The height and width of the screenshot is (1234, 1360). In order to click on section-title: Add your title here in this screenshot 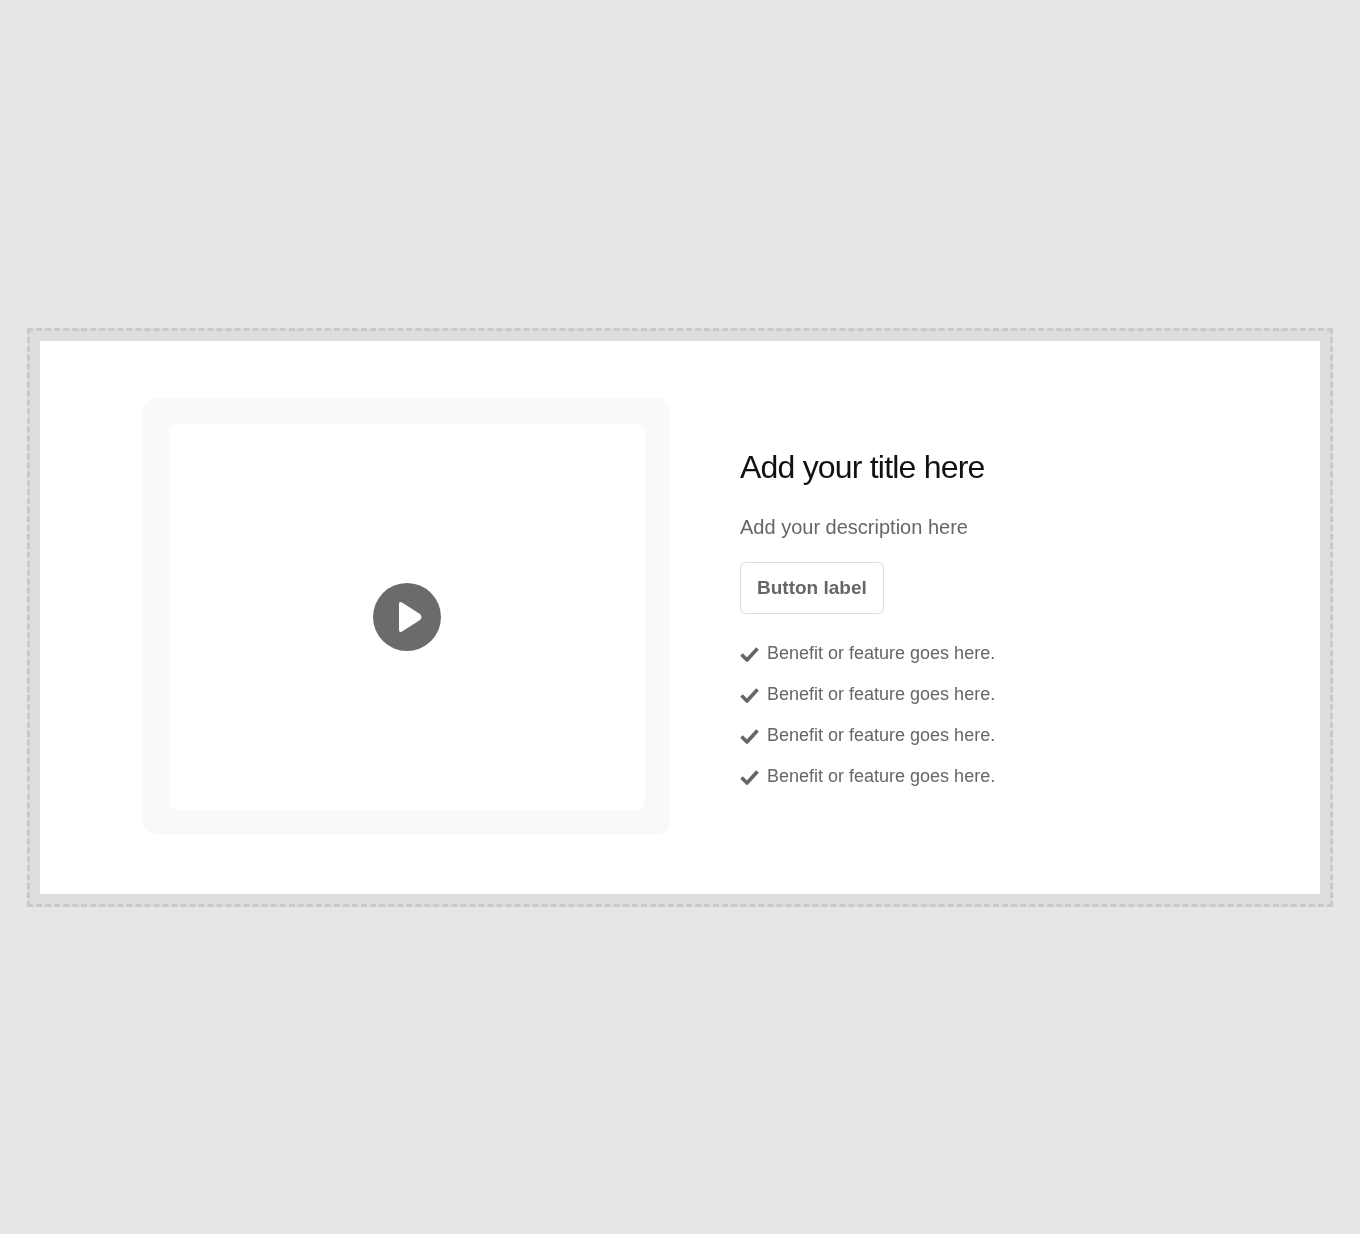, I will do `click(863, 466)`.